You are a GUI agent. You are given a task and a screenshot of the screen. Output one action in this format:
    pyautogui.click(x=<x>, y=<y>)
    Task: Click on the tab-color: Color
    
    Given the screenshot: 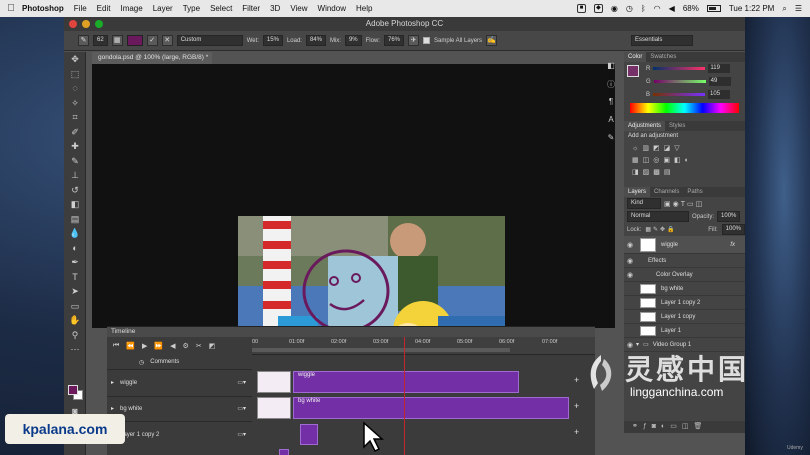 What is the action you would take?
    pyautogui.click(x=635, y=57)
    